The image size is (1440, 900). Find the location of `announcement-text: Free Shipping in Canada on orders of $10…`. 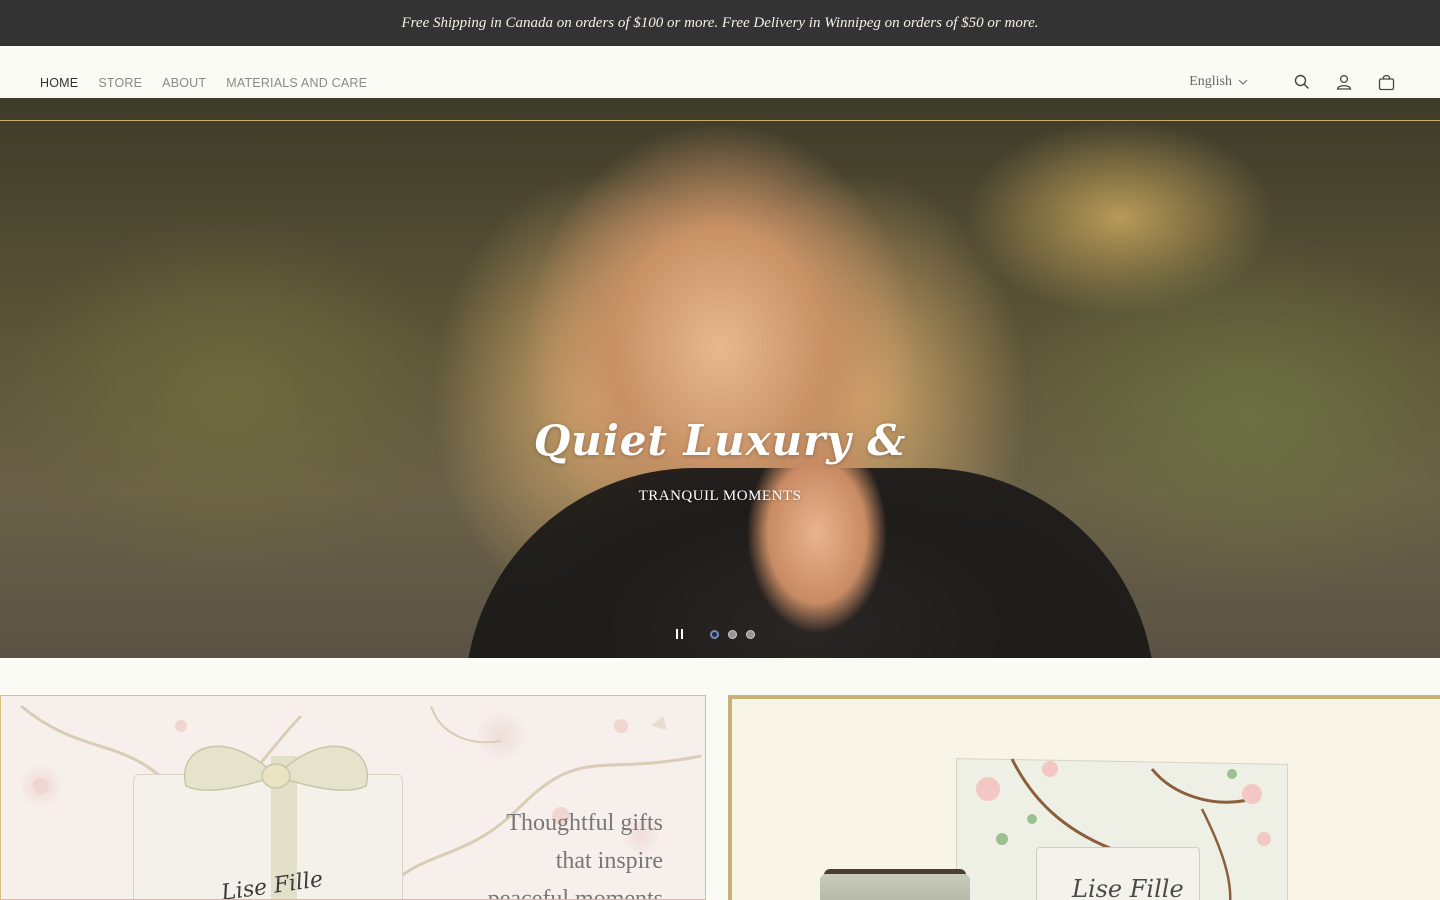

announcement-text: Free Shipping in Canada on orders of $10… is located at coordinates (720, 22).